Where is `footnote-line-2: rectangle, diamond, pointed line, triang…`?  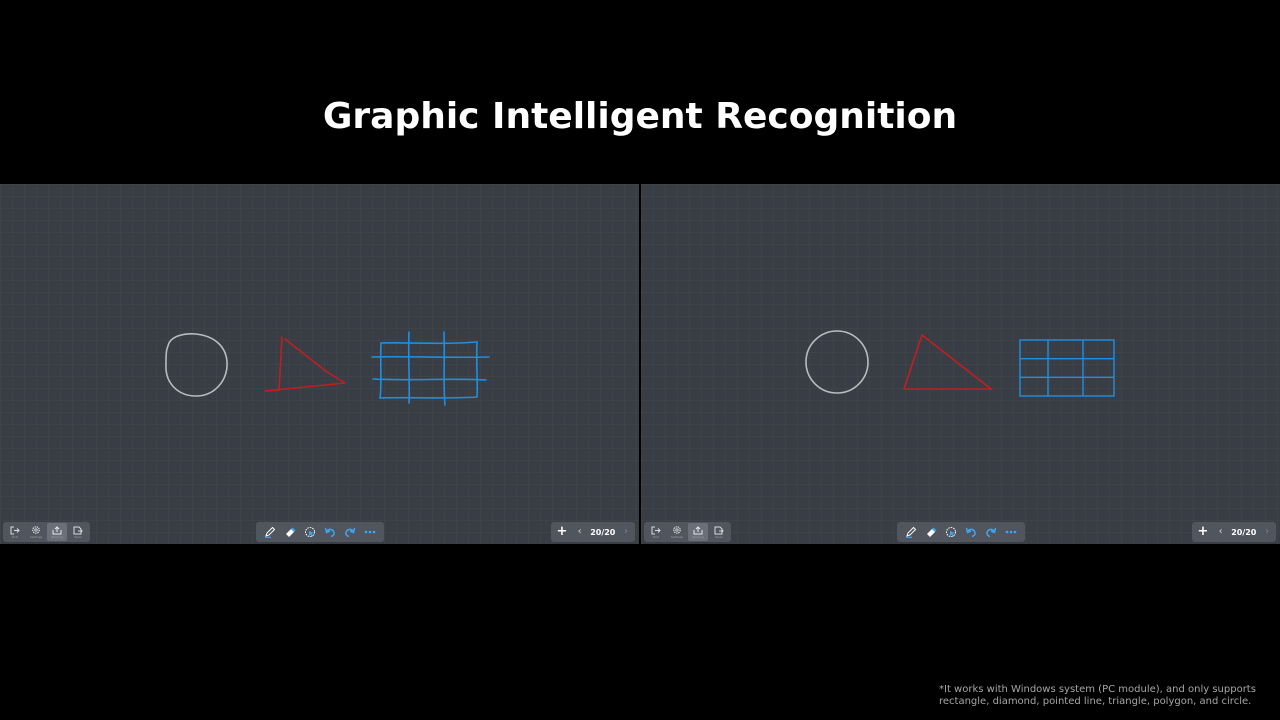
footnote-line-2: rectangle, diamond, pointed line, triang… is located at coordinates (1095, 701).